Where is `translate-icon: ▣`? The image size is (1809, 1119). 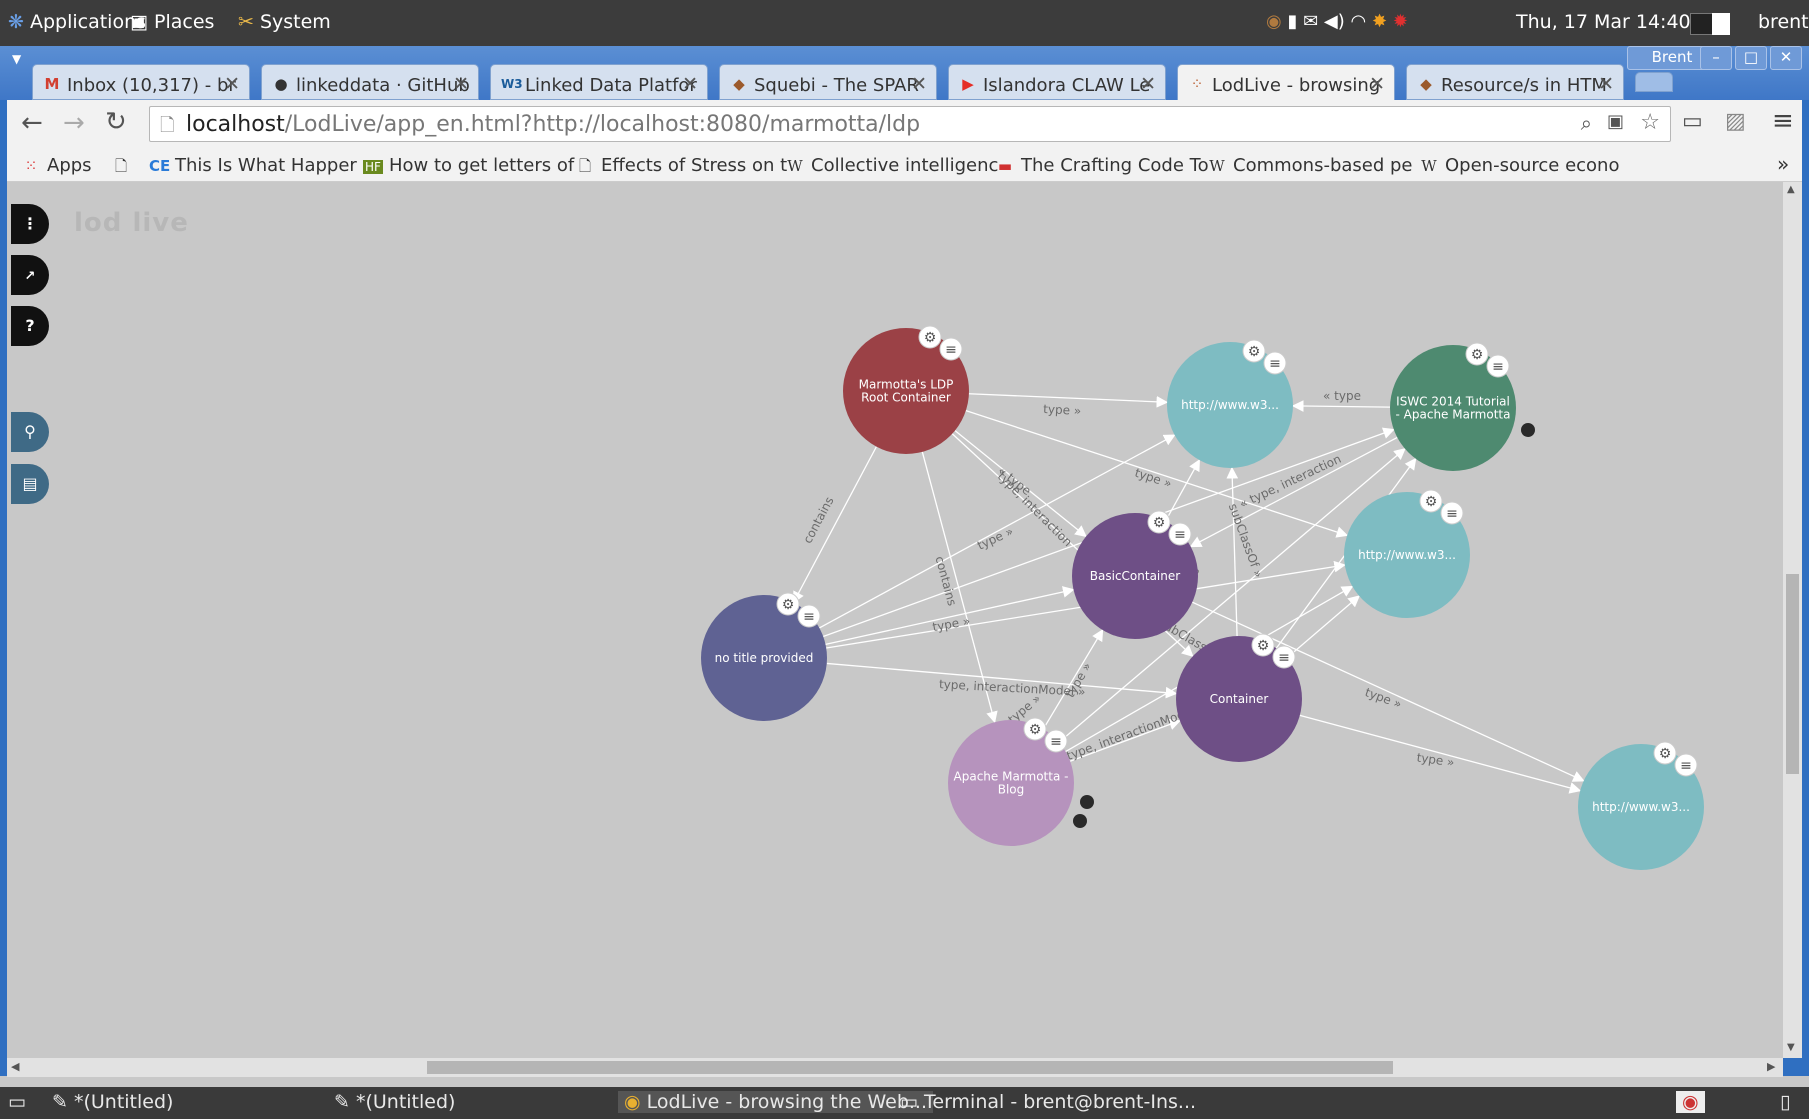 translate-icon: ▣ is located at coordinates (1615, 121).